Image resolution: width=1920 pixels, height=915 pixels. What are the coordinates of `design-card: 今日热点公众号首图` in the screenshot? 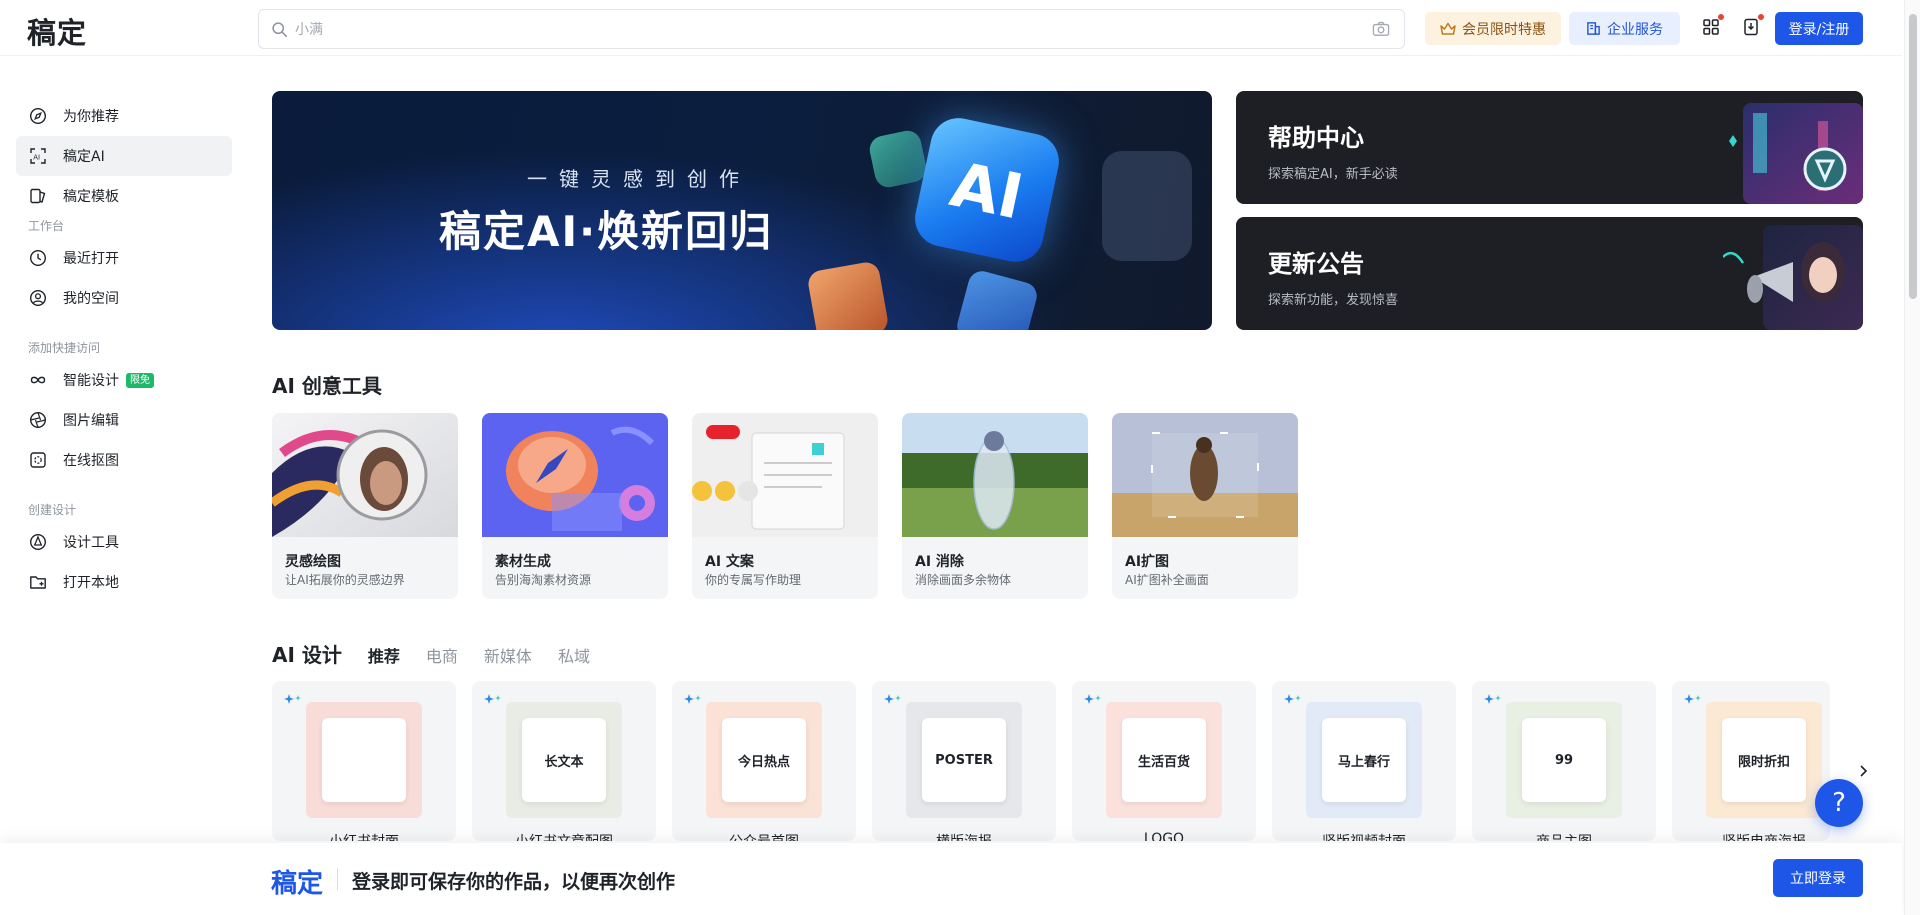 It's located at (764, 761).